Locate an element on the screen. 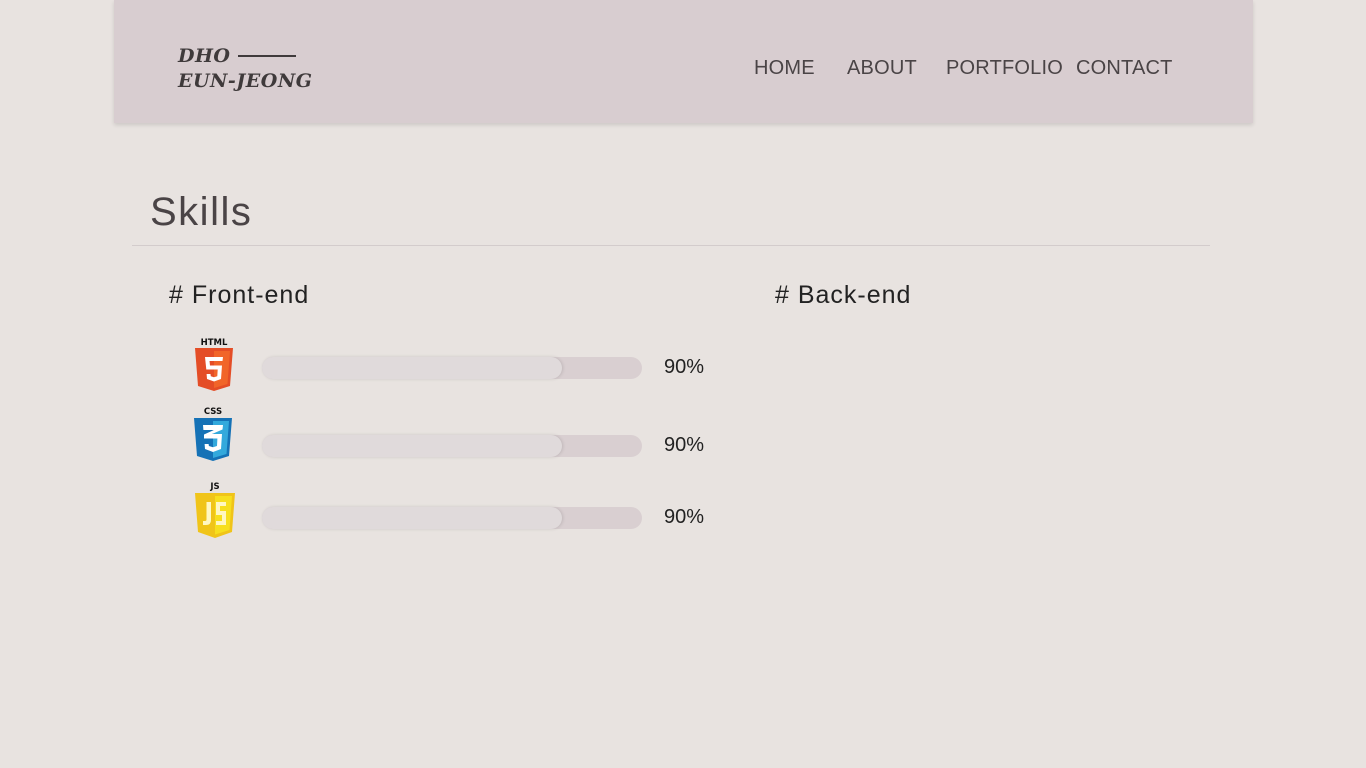  css-progress-track is located at coordinates (452, 446).